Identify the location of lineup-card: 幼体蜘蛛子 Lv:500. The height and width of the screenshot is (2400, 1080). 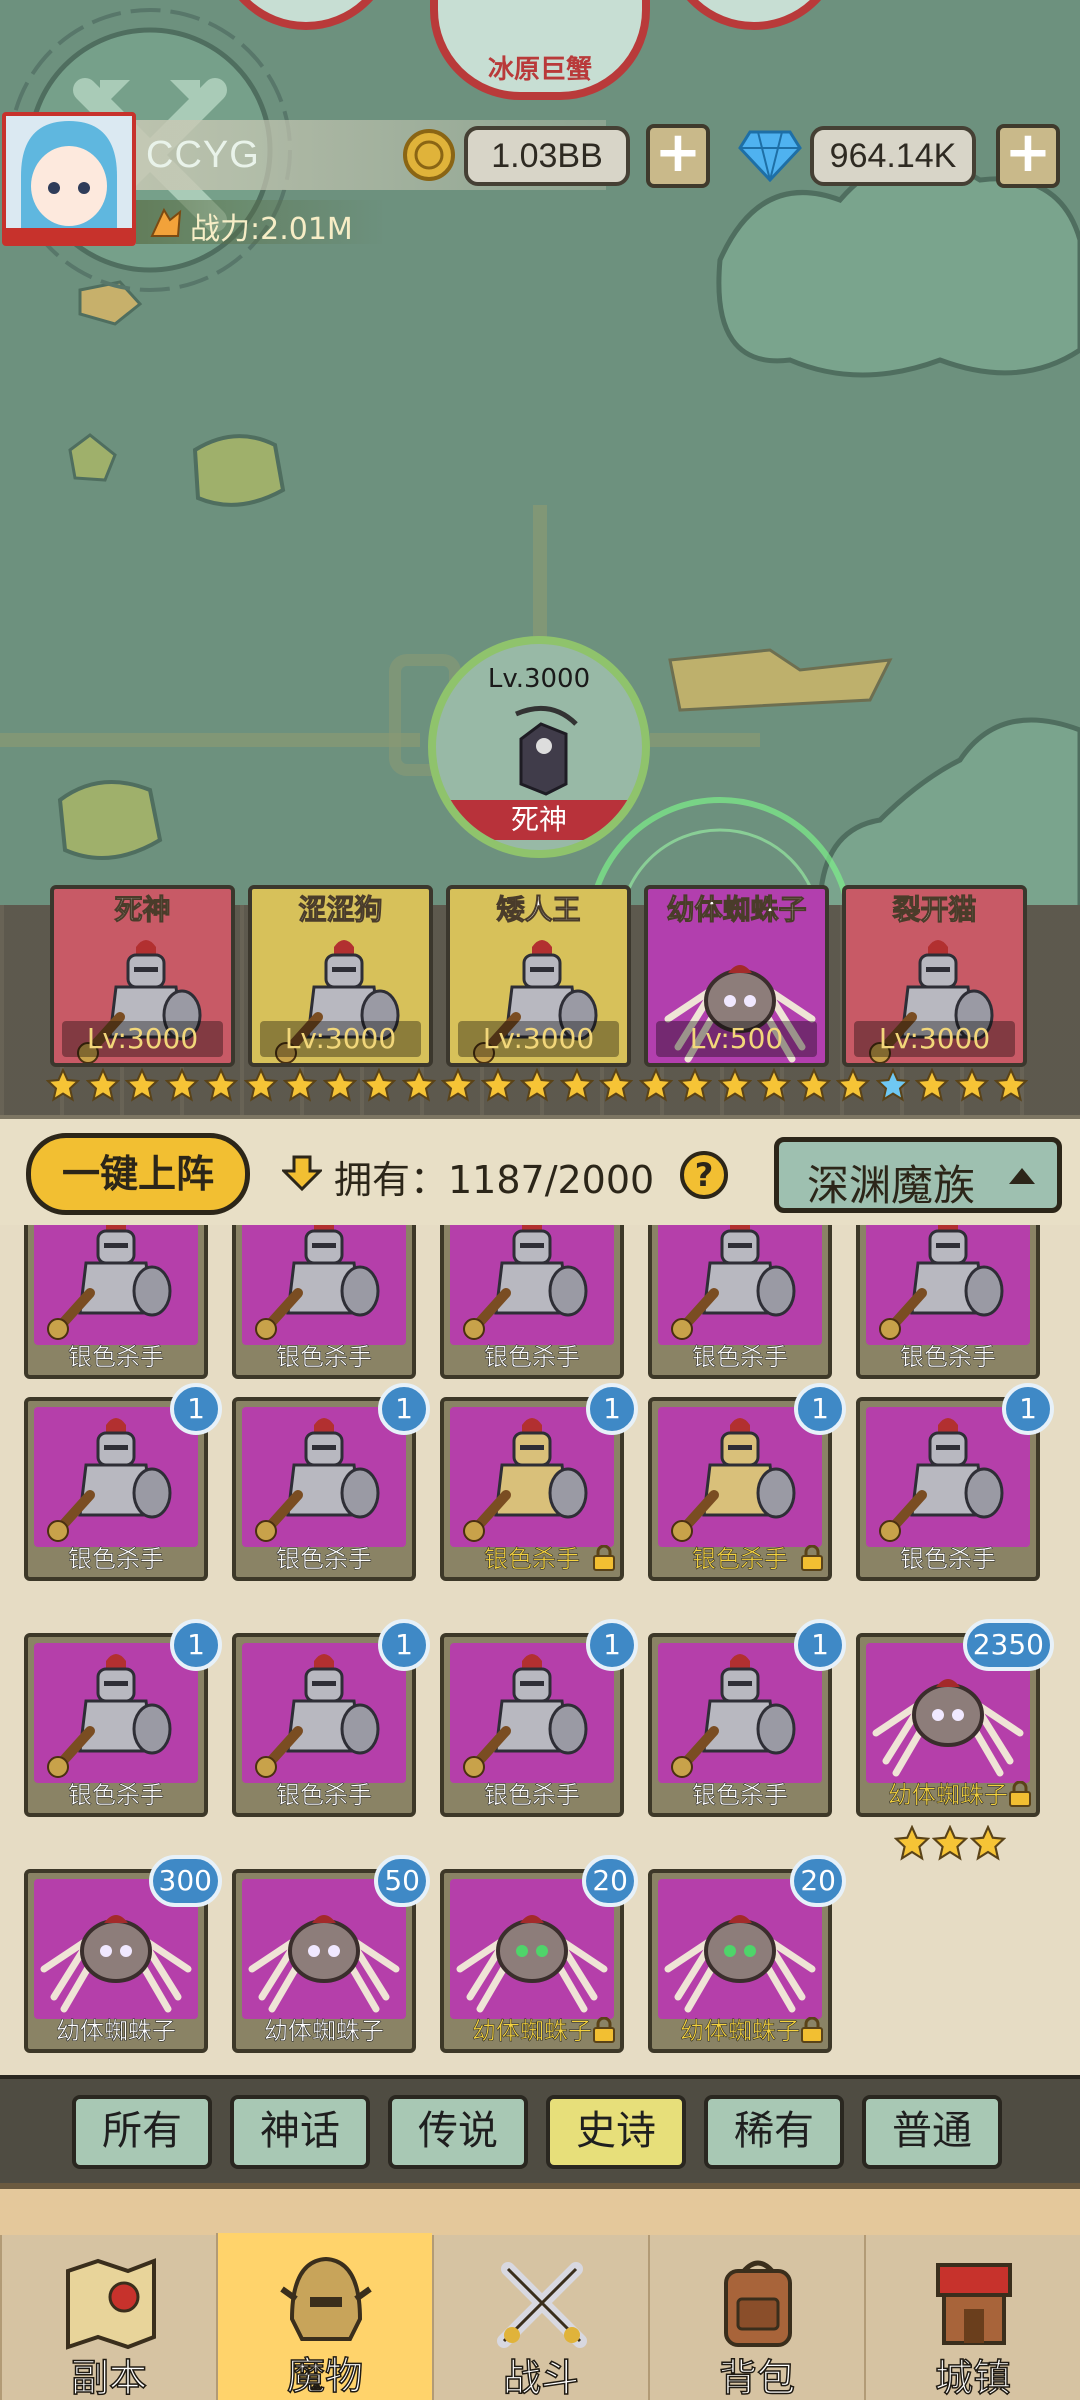
(736, 976).